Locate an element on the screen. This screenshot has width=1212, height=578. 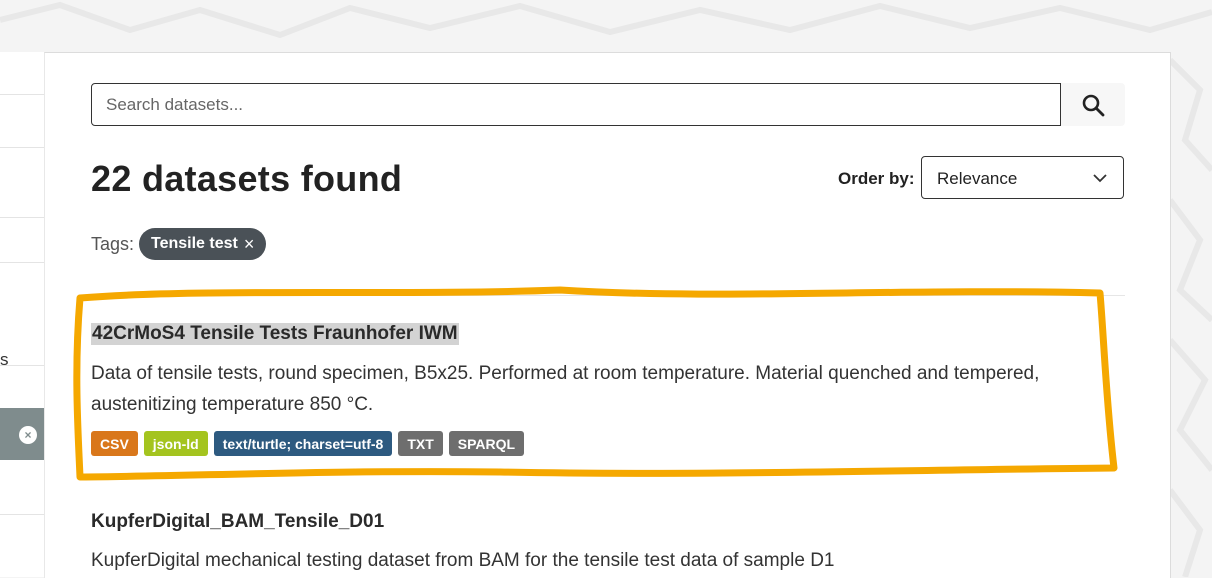
format-badge: SPARQL is located at coordinates (486, 443).